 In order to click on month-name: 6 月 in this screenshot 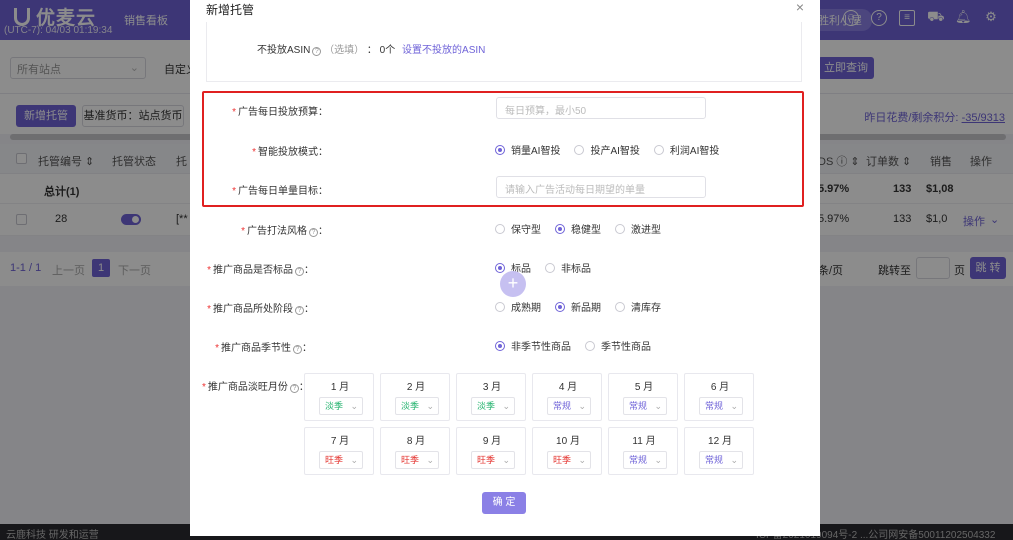, I will do `click(720, 387)`.